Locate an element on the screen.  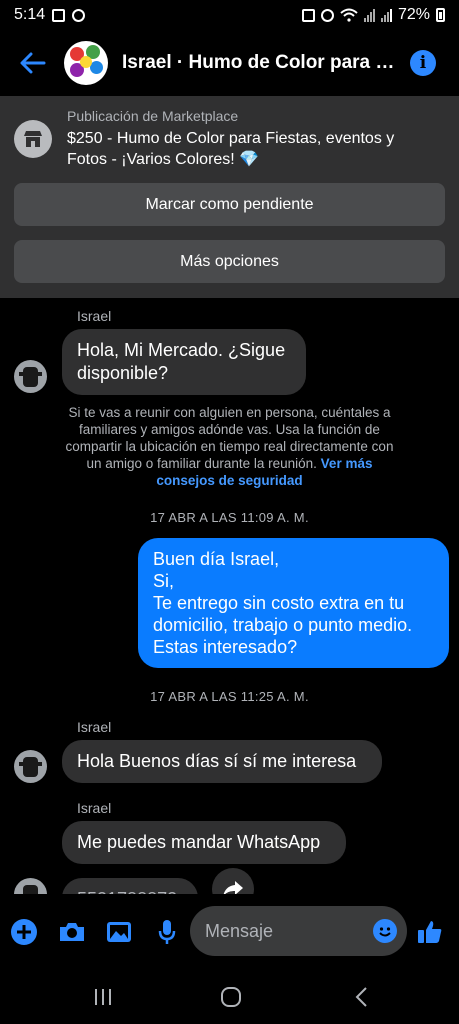
incoming-message: Me puedes mandar WhatsApp is located at coordinates (204, 842).